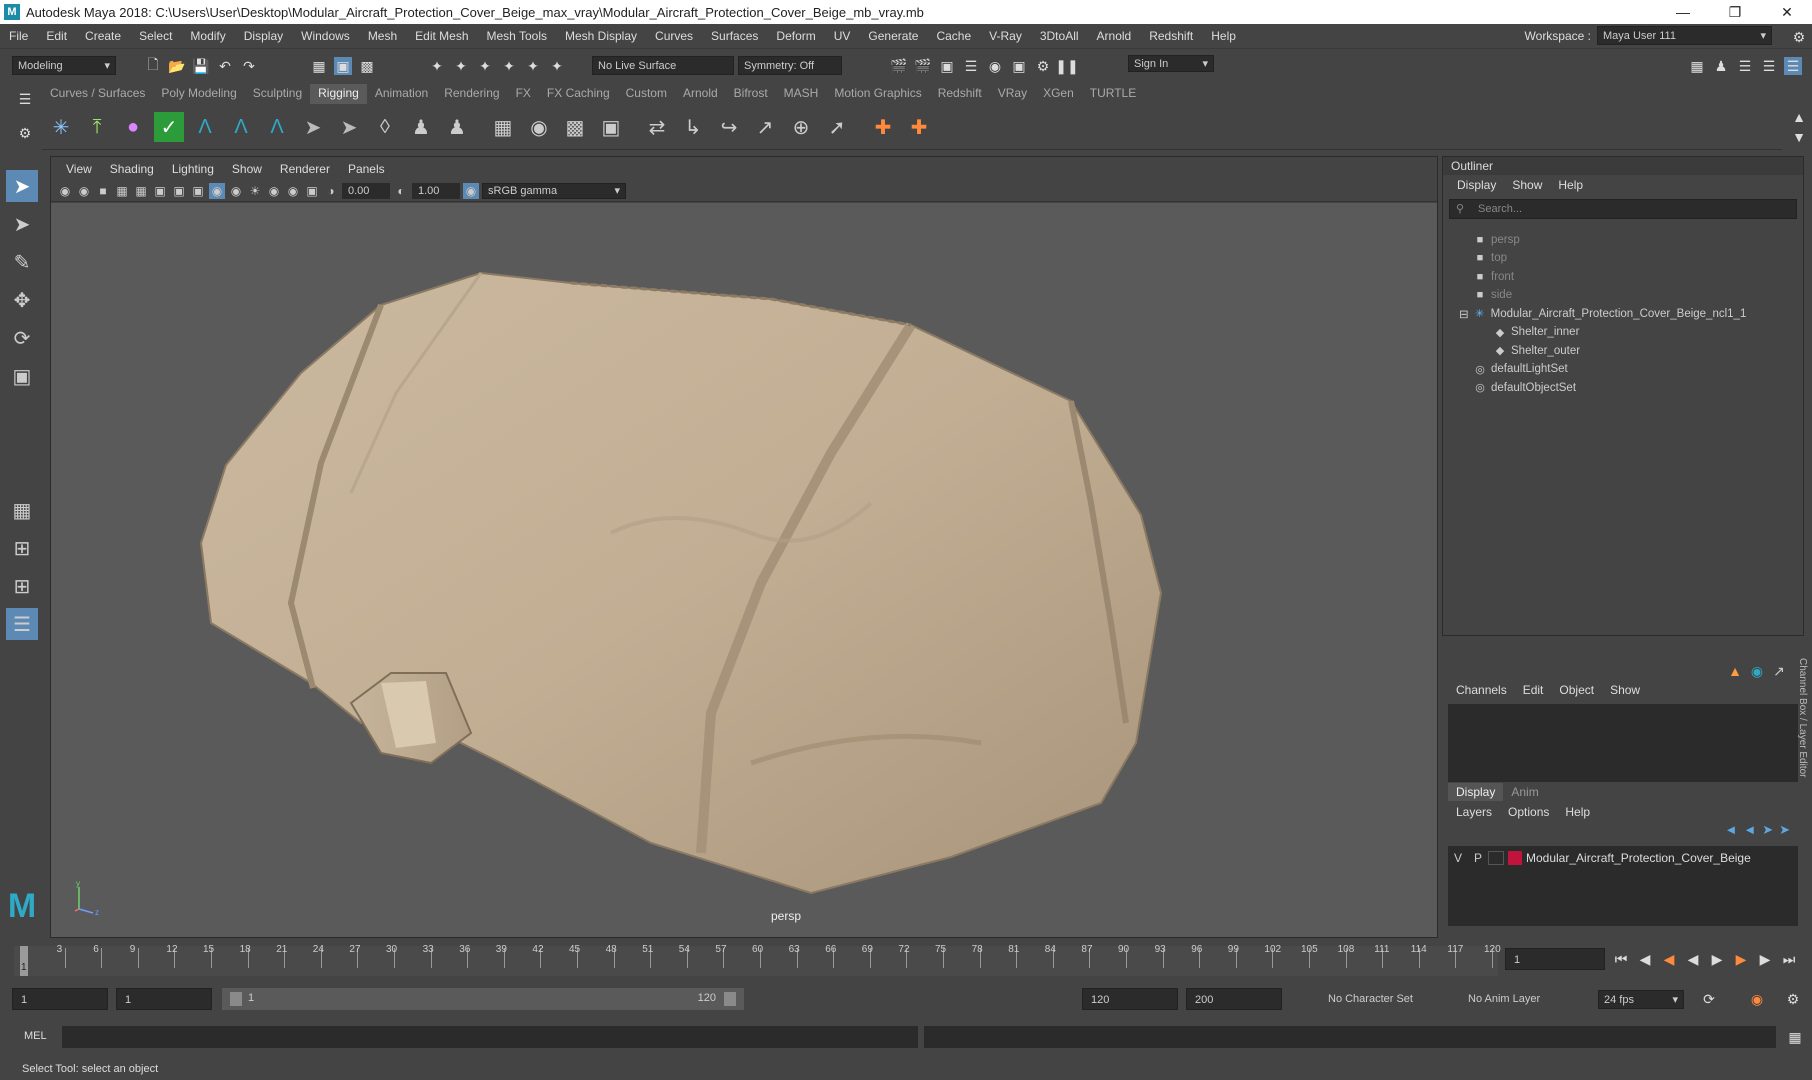  What do you see at coordinates (893, 36) in the screenshot?
I see `menu-generate: Generate` at bounding box center [893, 36].